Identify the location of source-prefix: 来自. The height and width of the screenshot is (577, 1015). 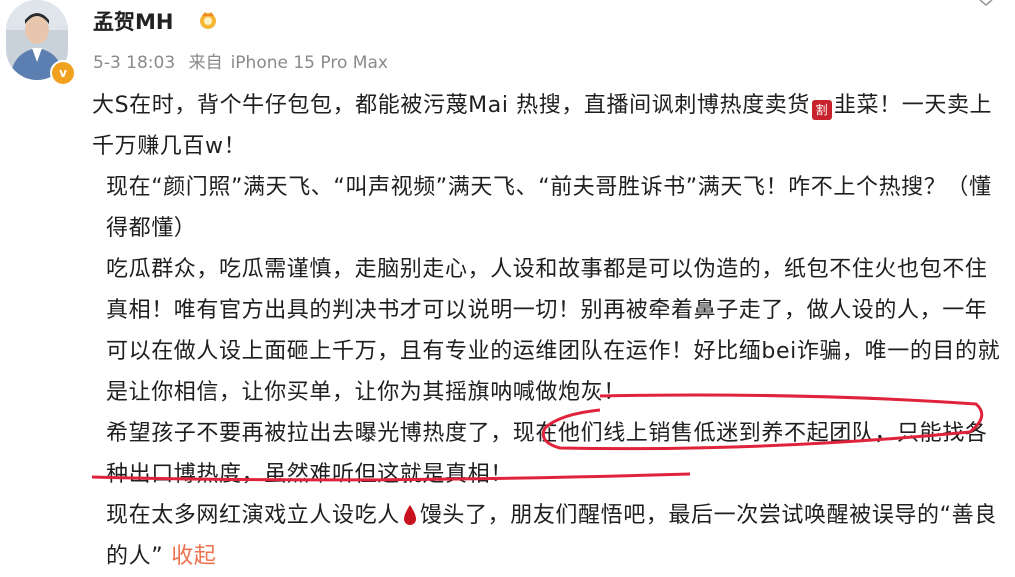
(205, 63).